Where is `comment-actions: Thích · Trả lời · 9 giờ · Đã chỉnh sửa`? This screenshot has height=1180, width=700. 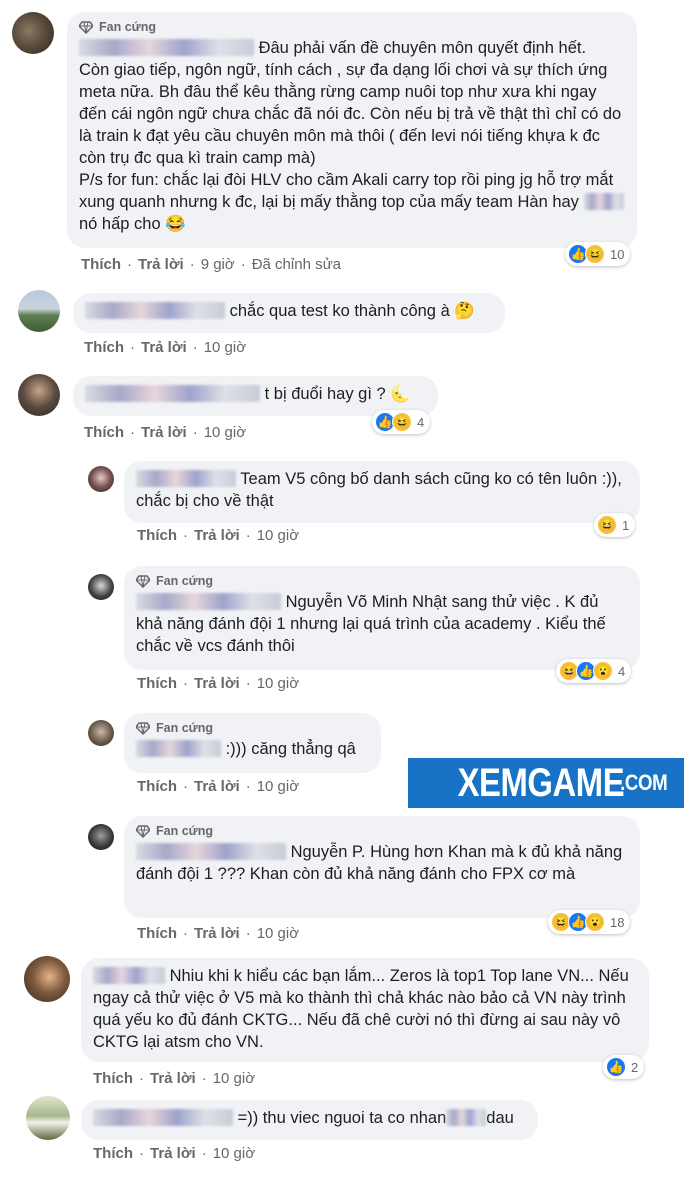 comment-actions: Thích · Trả lời · 9 giờ · Đã chỉnh sửa is located at coordinates (211, 264).